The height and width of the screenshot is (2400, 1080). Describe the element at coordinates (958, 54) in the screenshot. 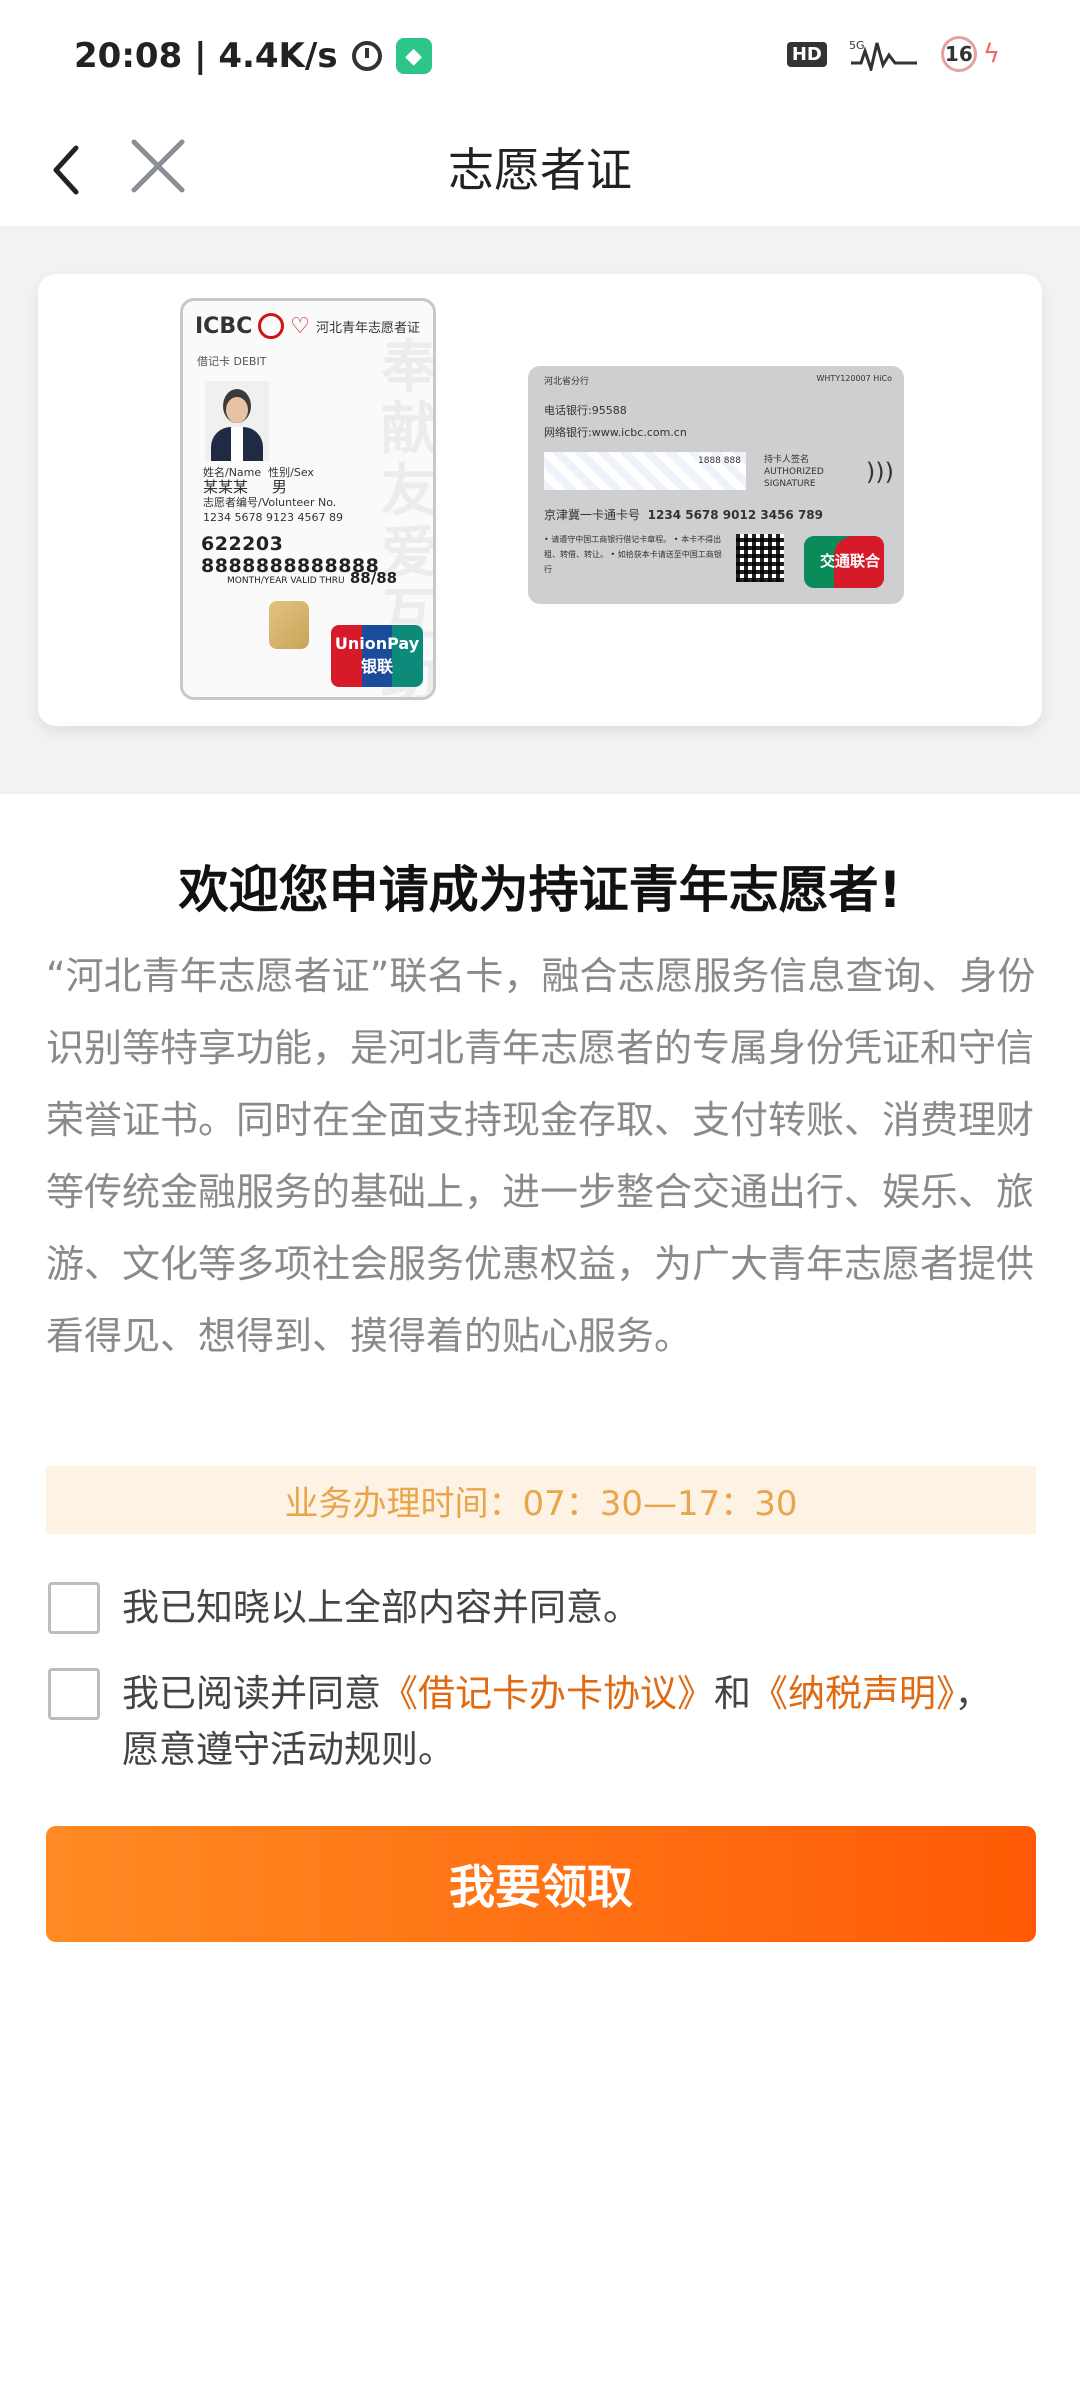

I see `battery-icon: 16` at that location.